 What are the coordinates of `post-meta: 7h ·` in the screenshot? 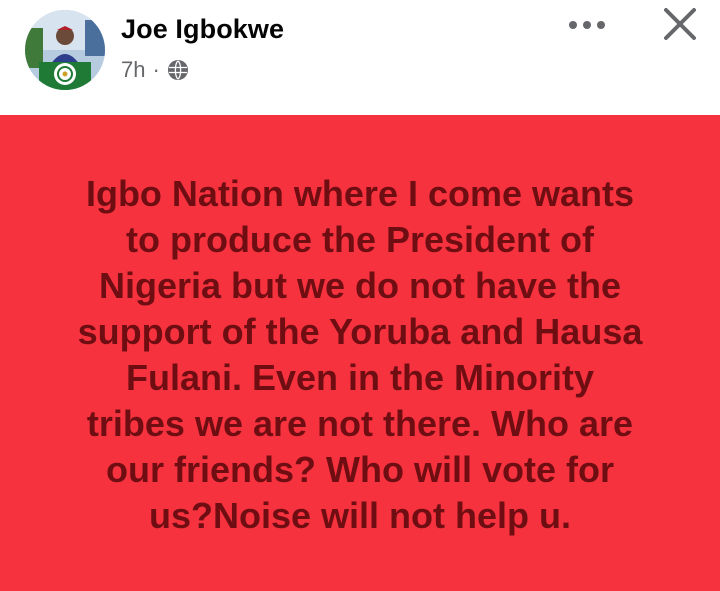 It's located at (155, 70).